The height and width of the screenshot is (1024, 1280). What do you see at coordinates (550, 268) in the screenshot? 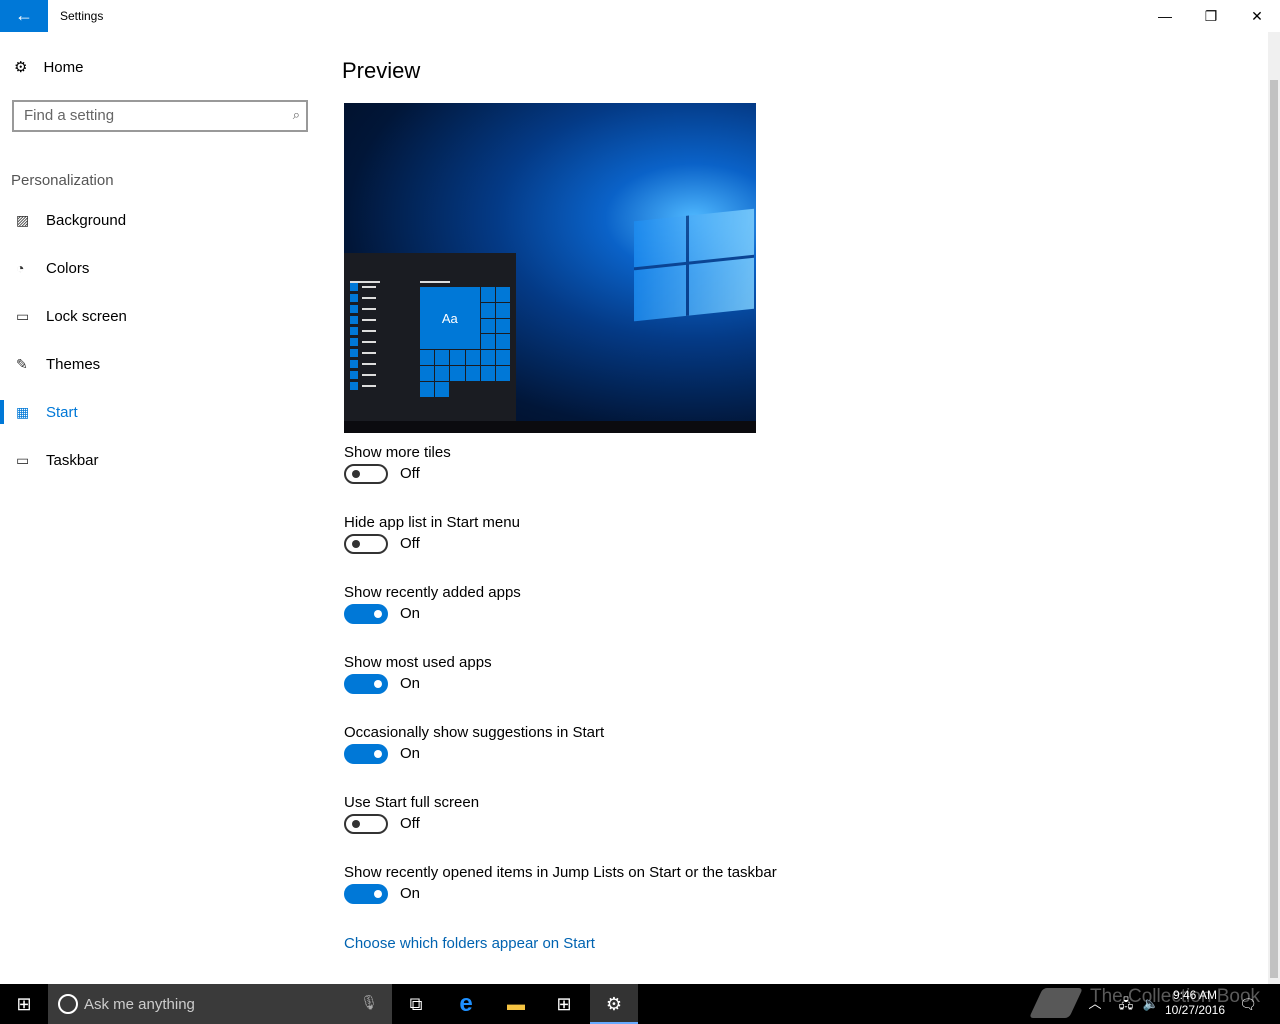
I see `start-preview-image: Aa` at bounding box center [550, 268].